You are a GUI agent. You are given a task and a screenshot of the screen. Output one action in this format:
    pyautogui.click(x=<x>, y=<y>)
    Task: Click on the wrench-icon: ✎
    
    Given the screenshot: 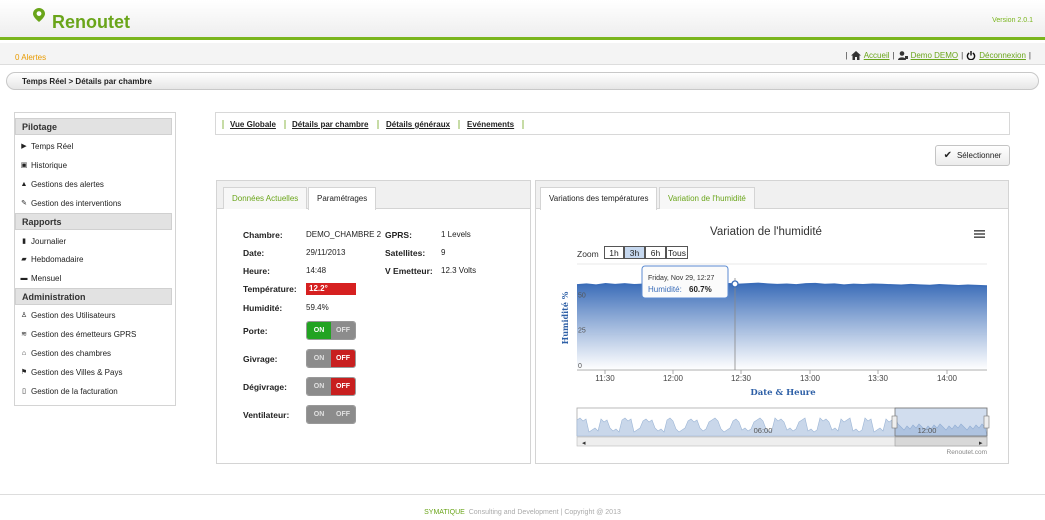 What is the action you would take?
    pyautogui.click(x=24, y=203)
    